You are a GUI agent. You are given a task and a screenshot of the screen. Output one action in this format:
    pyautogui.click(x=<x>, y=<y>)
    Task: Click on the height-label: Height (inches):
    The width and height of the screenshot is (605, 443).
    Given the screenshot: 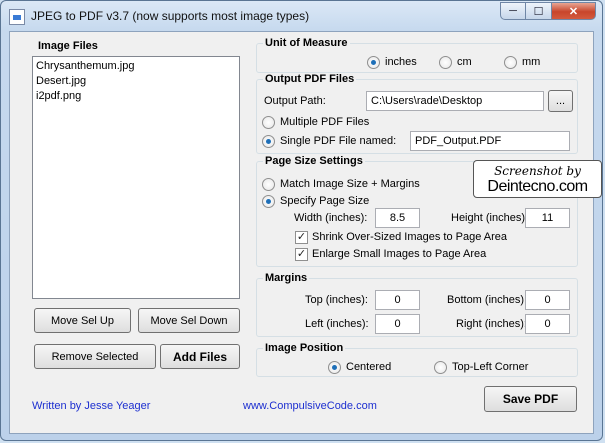 What is the action you would take?
    pyautogui.click(x=490, y=218)
    